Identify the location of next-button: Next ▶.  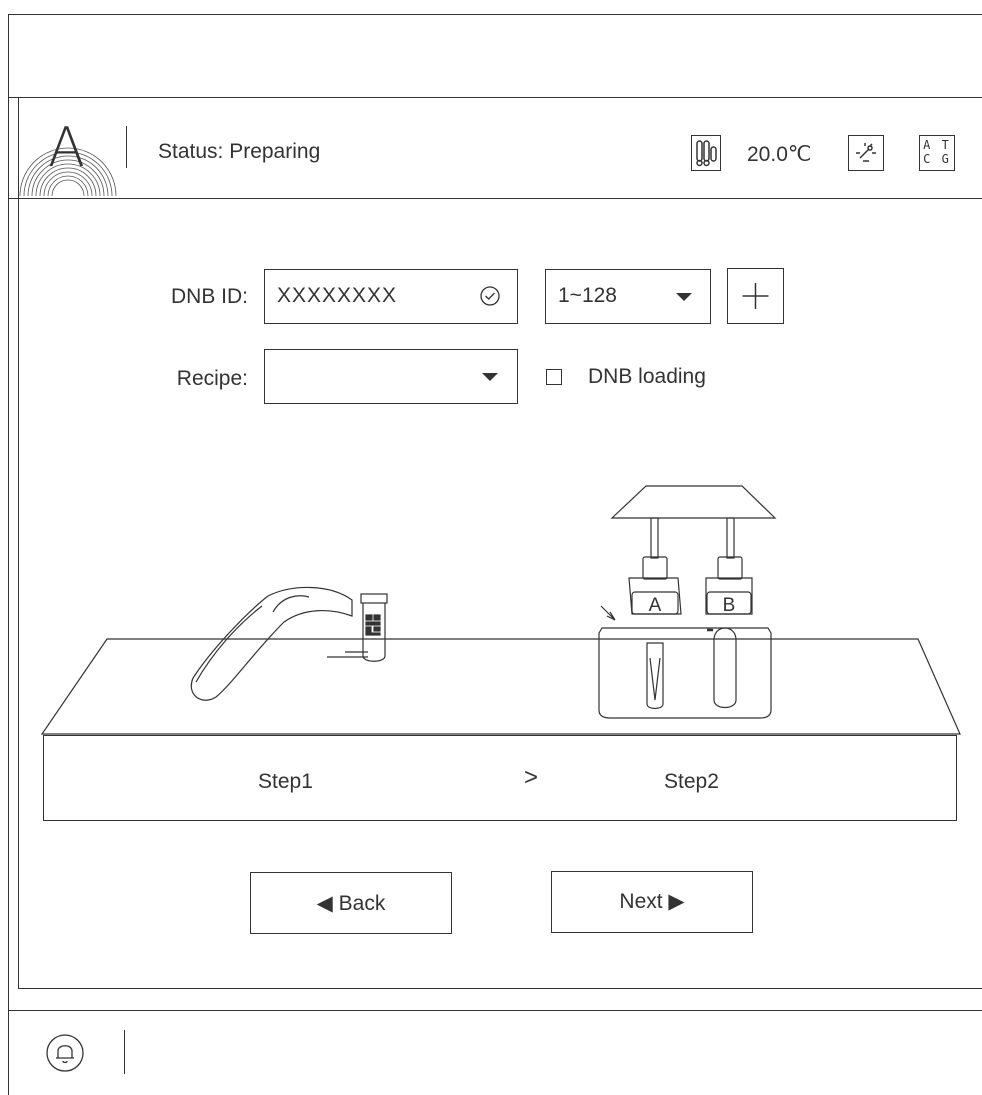
(652, 902).